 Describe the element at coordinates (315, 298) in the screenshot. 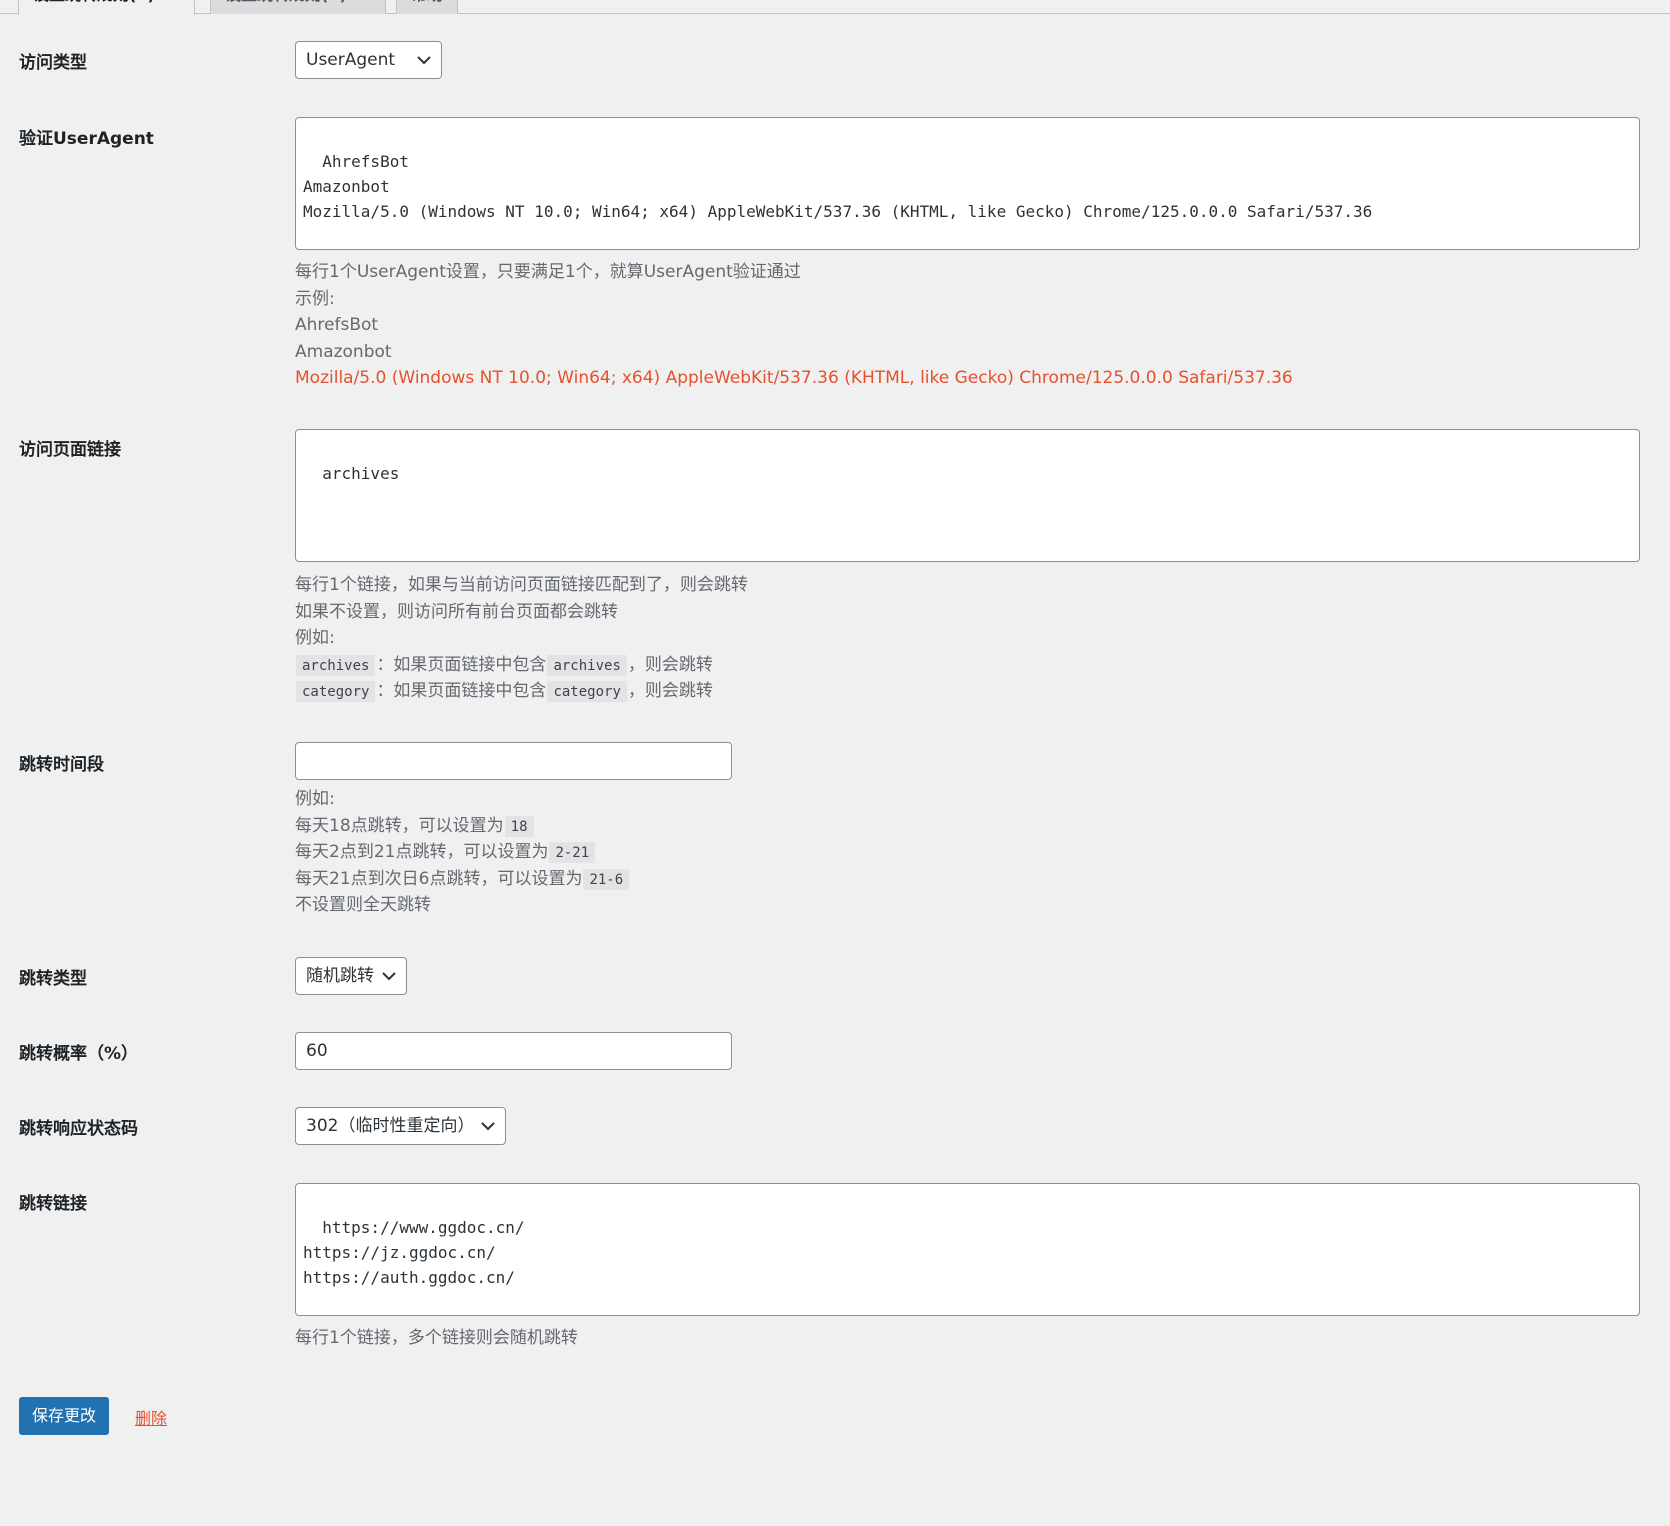

I see `description-line: 示例:` at that location.